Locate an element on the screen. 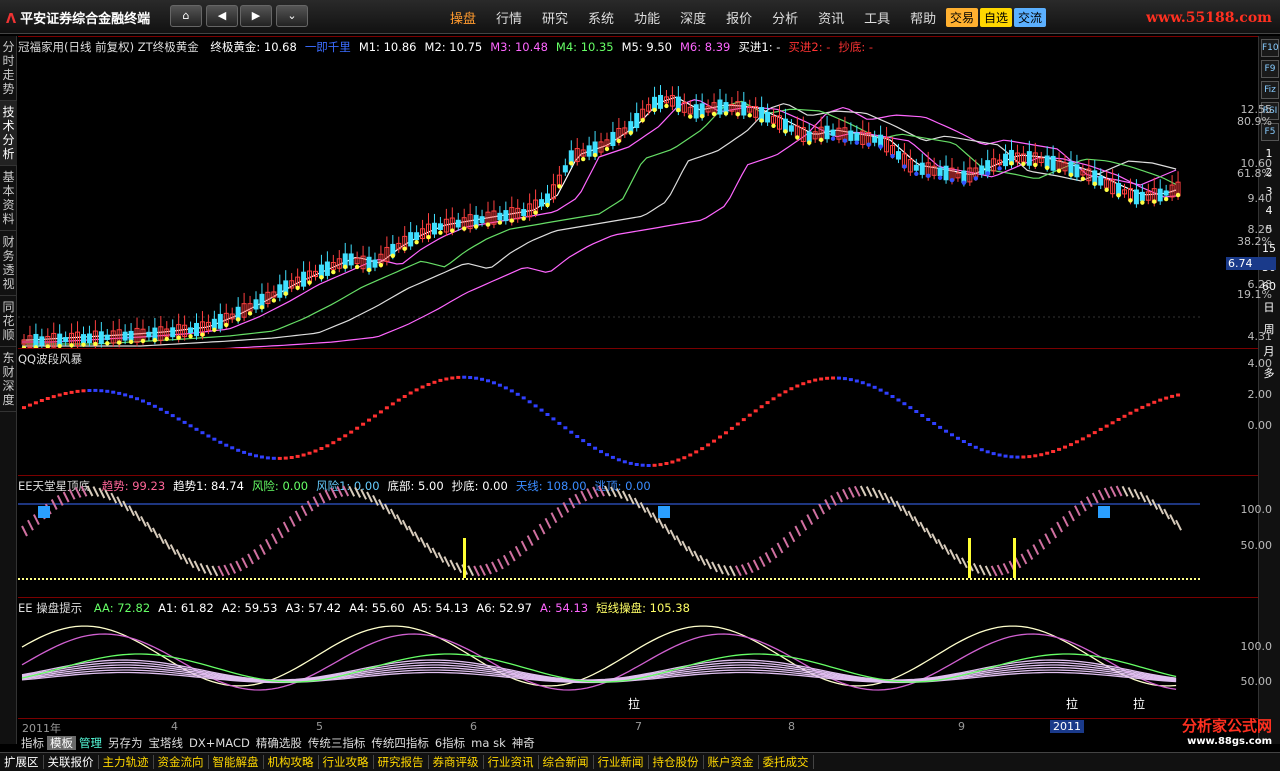 The image size is (1280, 771). watermark-url: www.88gs.com is located at coordinates (1229, 741).